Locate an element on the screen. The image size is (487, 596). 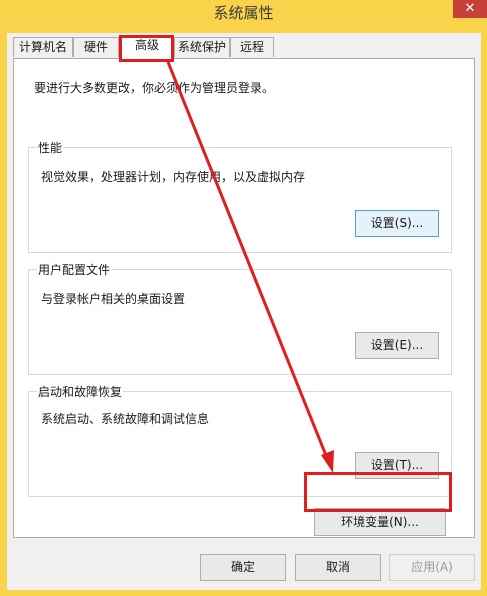
startup-recovery-group-title: 启动和故障恢复 is located at coordinates (80, 391).